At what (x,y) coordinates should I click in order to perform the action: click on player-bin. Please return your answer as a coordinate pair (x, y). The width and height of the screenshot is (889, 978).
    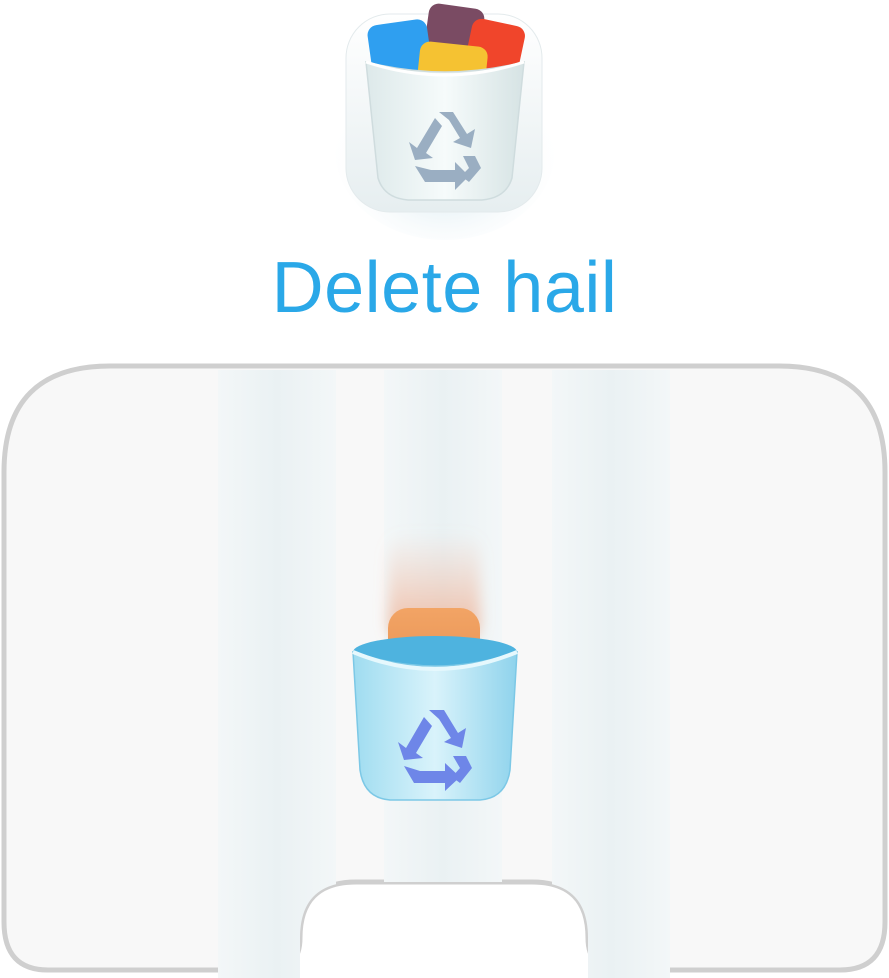
    Looking at the image, I should click on (435, 670).